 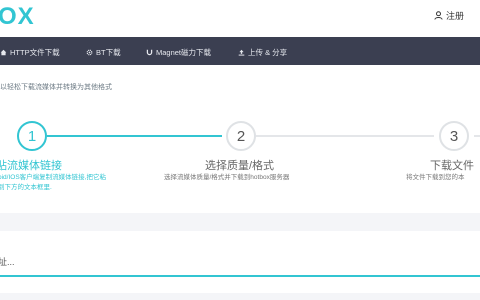 What do you see at coordinates (240, 18) in the screenshot?
I see `top-bar: OX 注册` at bounding box center [240, 18].